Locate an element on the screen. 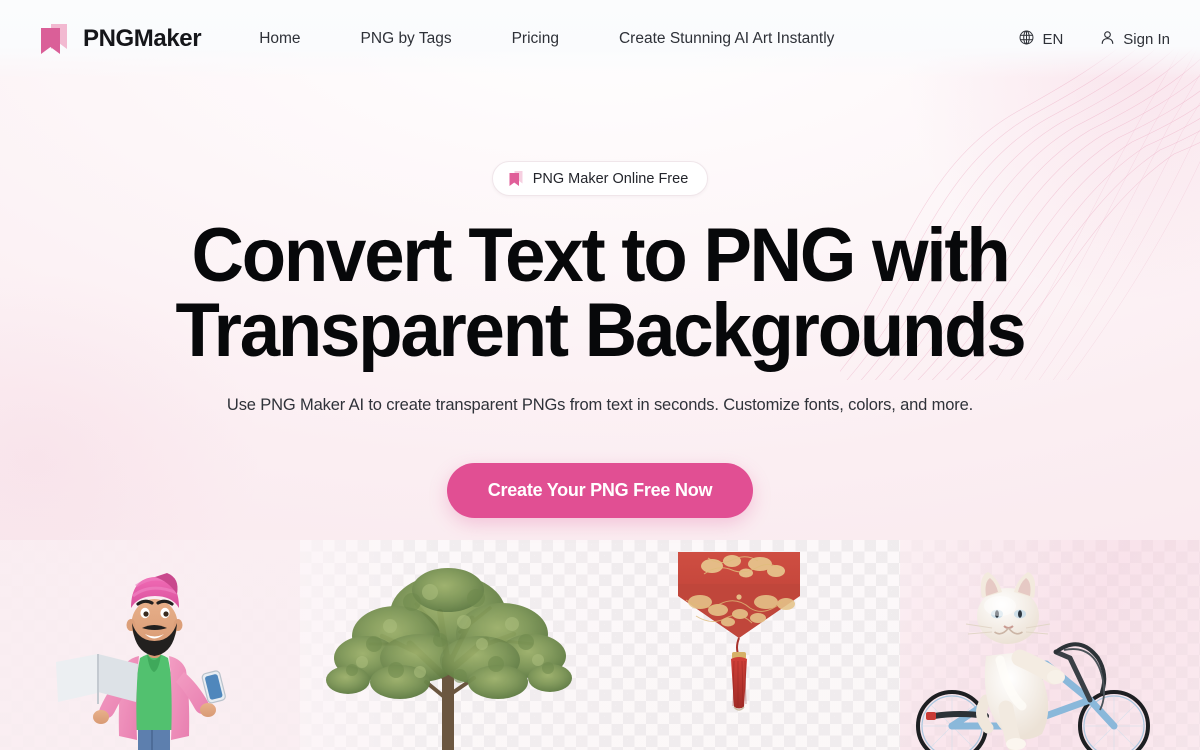 This screenshot has width=1200, height=750. header-actions: EN Sign In is located at coordinates (1094, 39).